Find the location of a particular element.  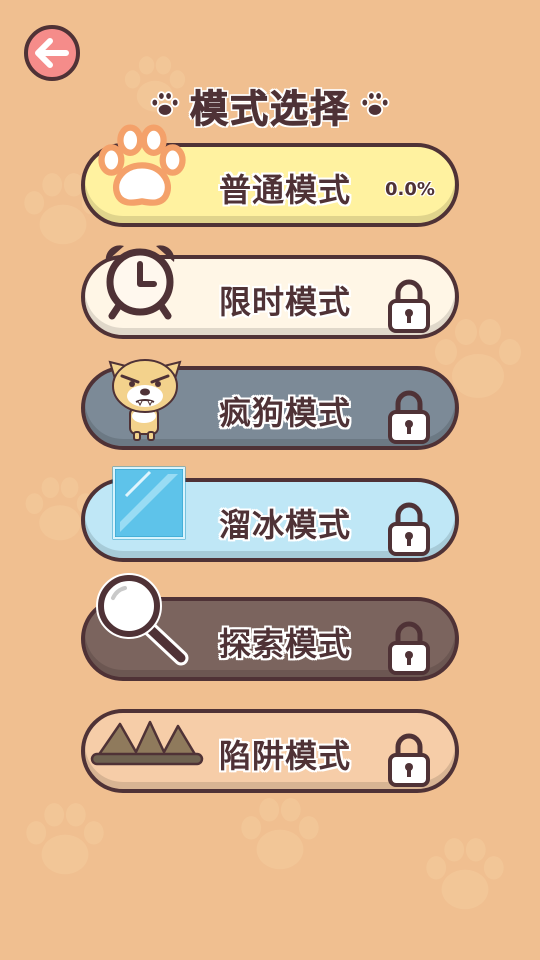

mode-label: 陷阱模式 is located at coordinates (285, 756).